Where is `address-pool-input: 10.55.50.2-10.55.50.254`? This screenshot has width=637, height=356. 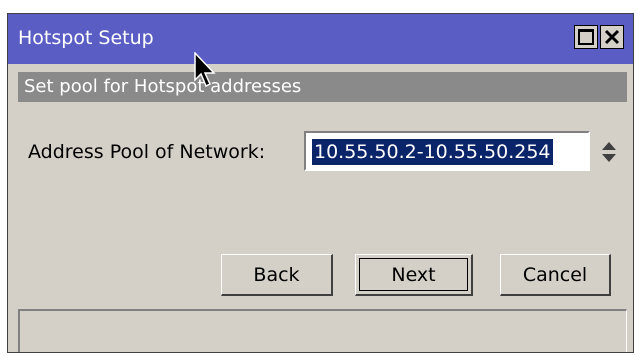 address-pool-input: 10.55.50.2-10.55.50.254 is located at coordinates (447, 151).